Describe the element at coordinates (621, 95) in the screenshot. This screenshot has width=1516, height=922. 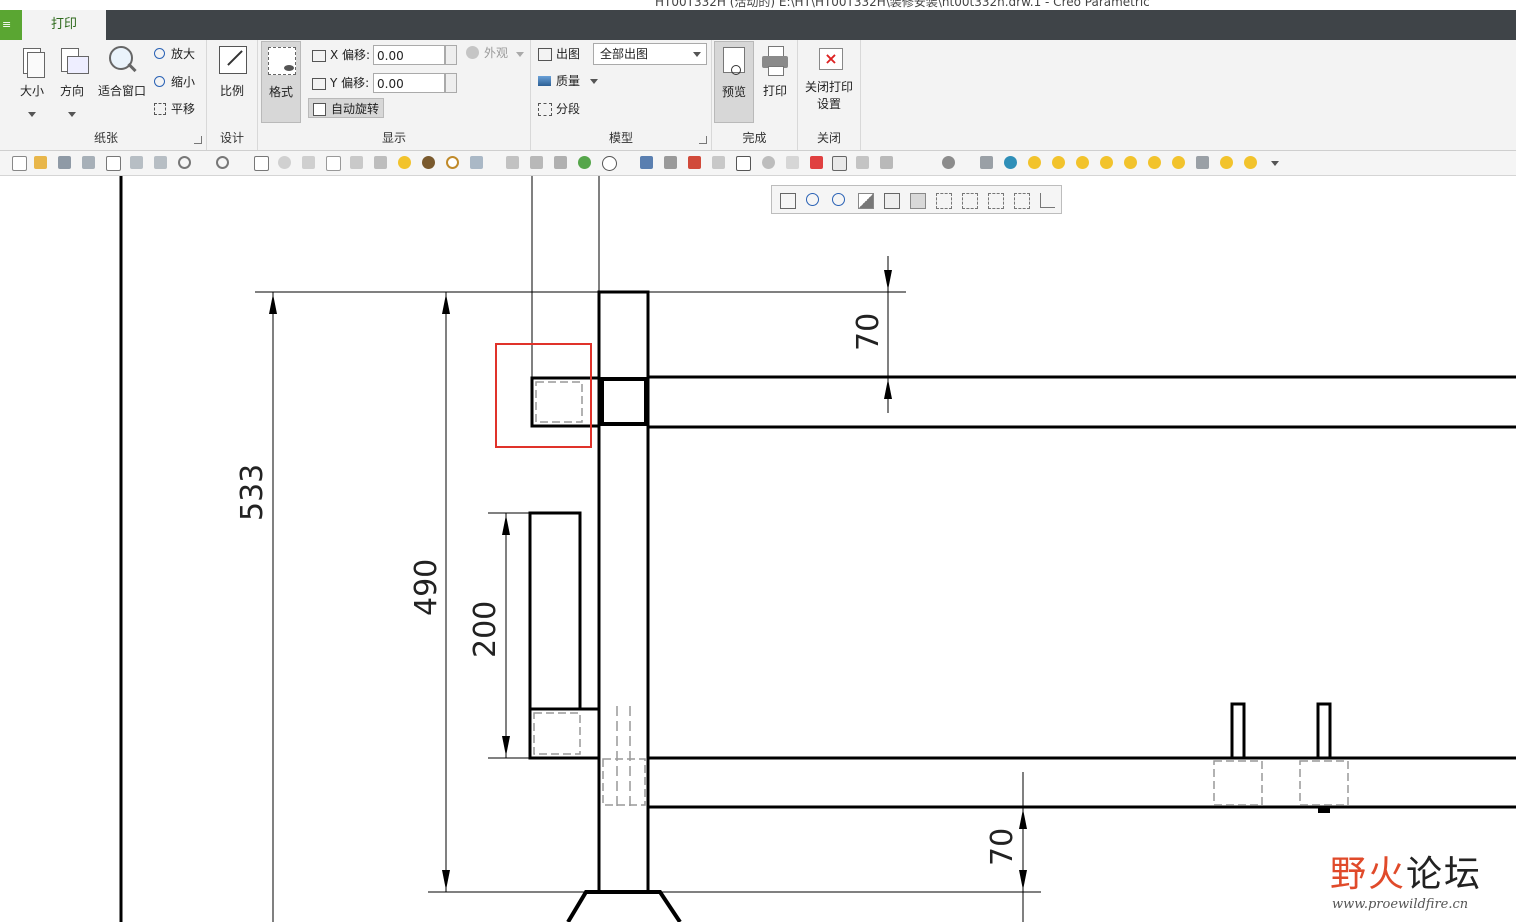
I see `group-model: 出图 全部出图 质量 分段 模型` at that location.